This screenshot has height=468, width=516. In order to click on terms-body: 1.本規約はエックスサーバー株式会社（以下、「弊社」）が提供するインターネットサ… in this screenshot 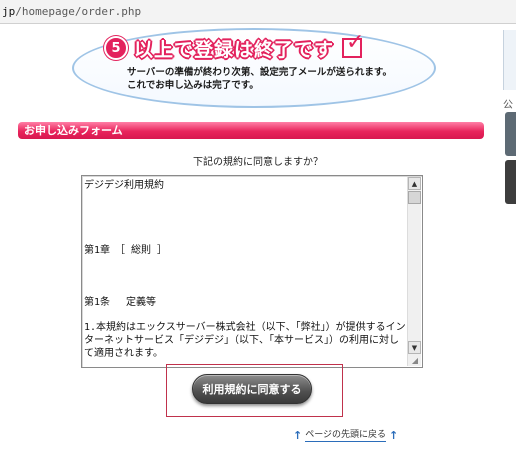, I will do `click(245, 340)`.